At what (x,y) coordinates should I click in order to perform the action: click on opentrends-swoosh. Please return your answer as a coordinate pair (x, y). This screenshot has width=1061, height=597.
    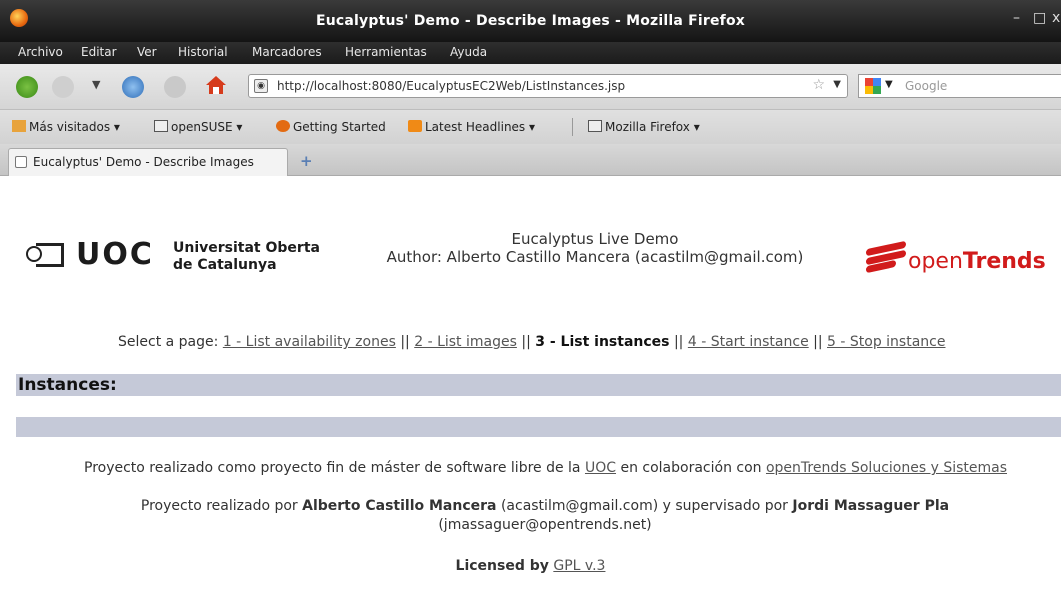
    Looking at the image, I should click on (886, 257).